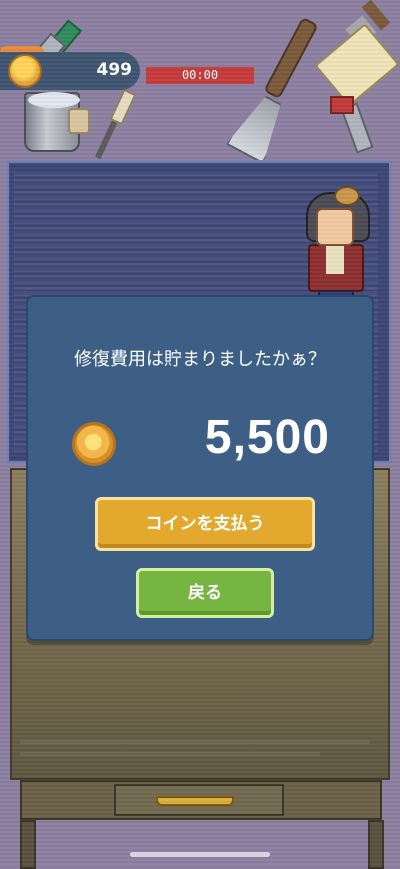 This screenshot has width=400, height=869. Describe the element at coordinates (200, 75) in the screenshot. I see `timer-bar: 00:00` at that location.